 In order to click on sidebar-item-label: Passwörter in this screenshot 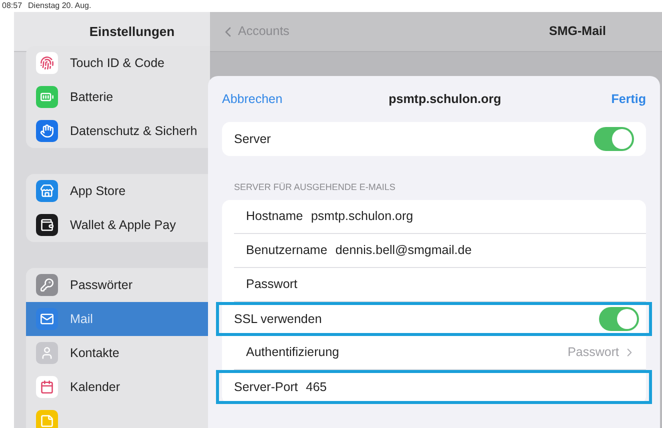, I will do `click(101, 285)`.